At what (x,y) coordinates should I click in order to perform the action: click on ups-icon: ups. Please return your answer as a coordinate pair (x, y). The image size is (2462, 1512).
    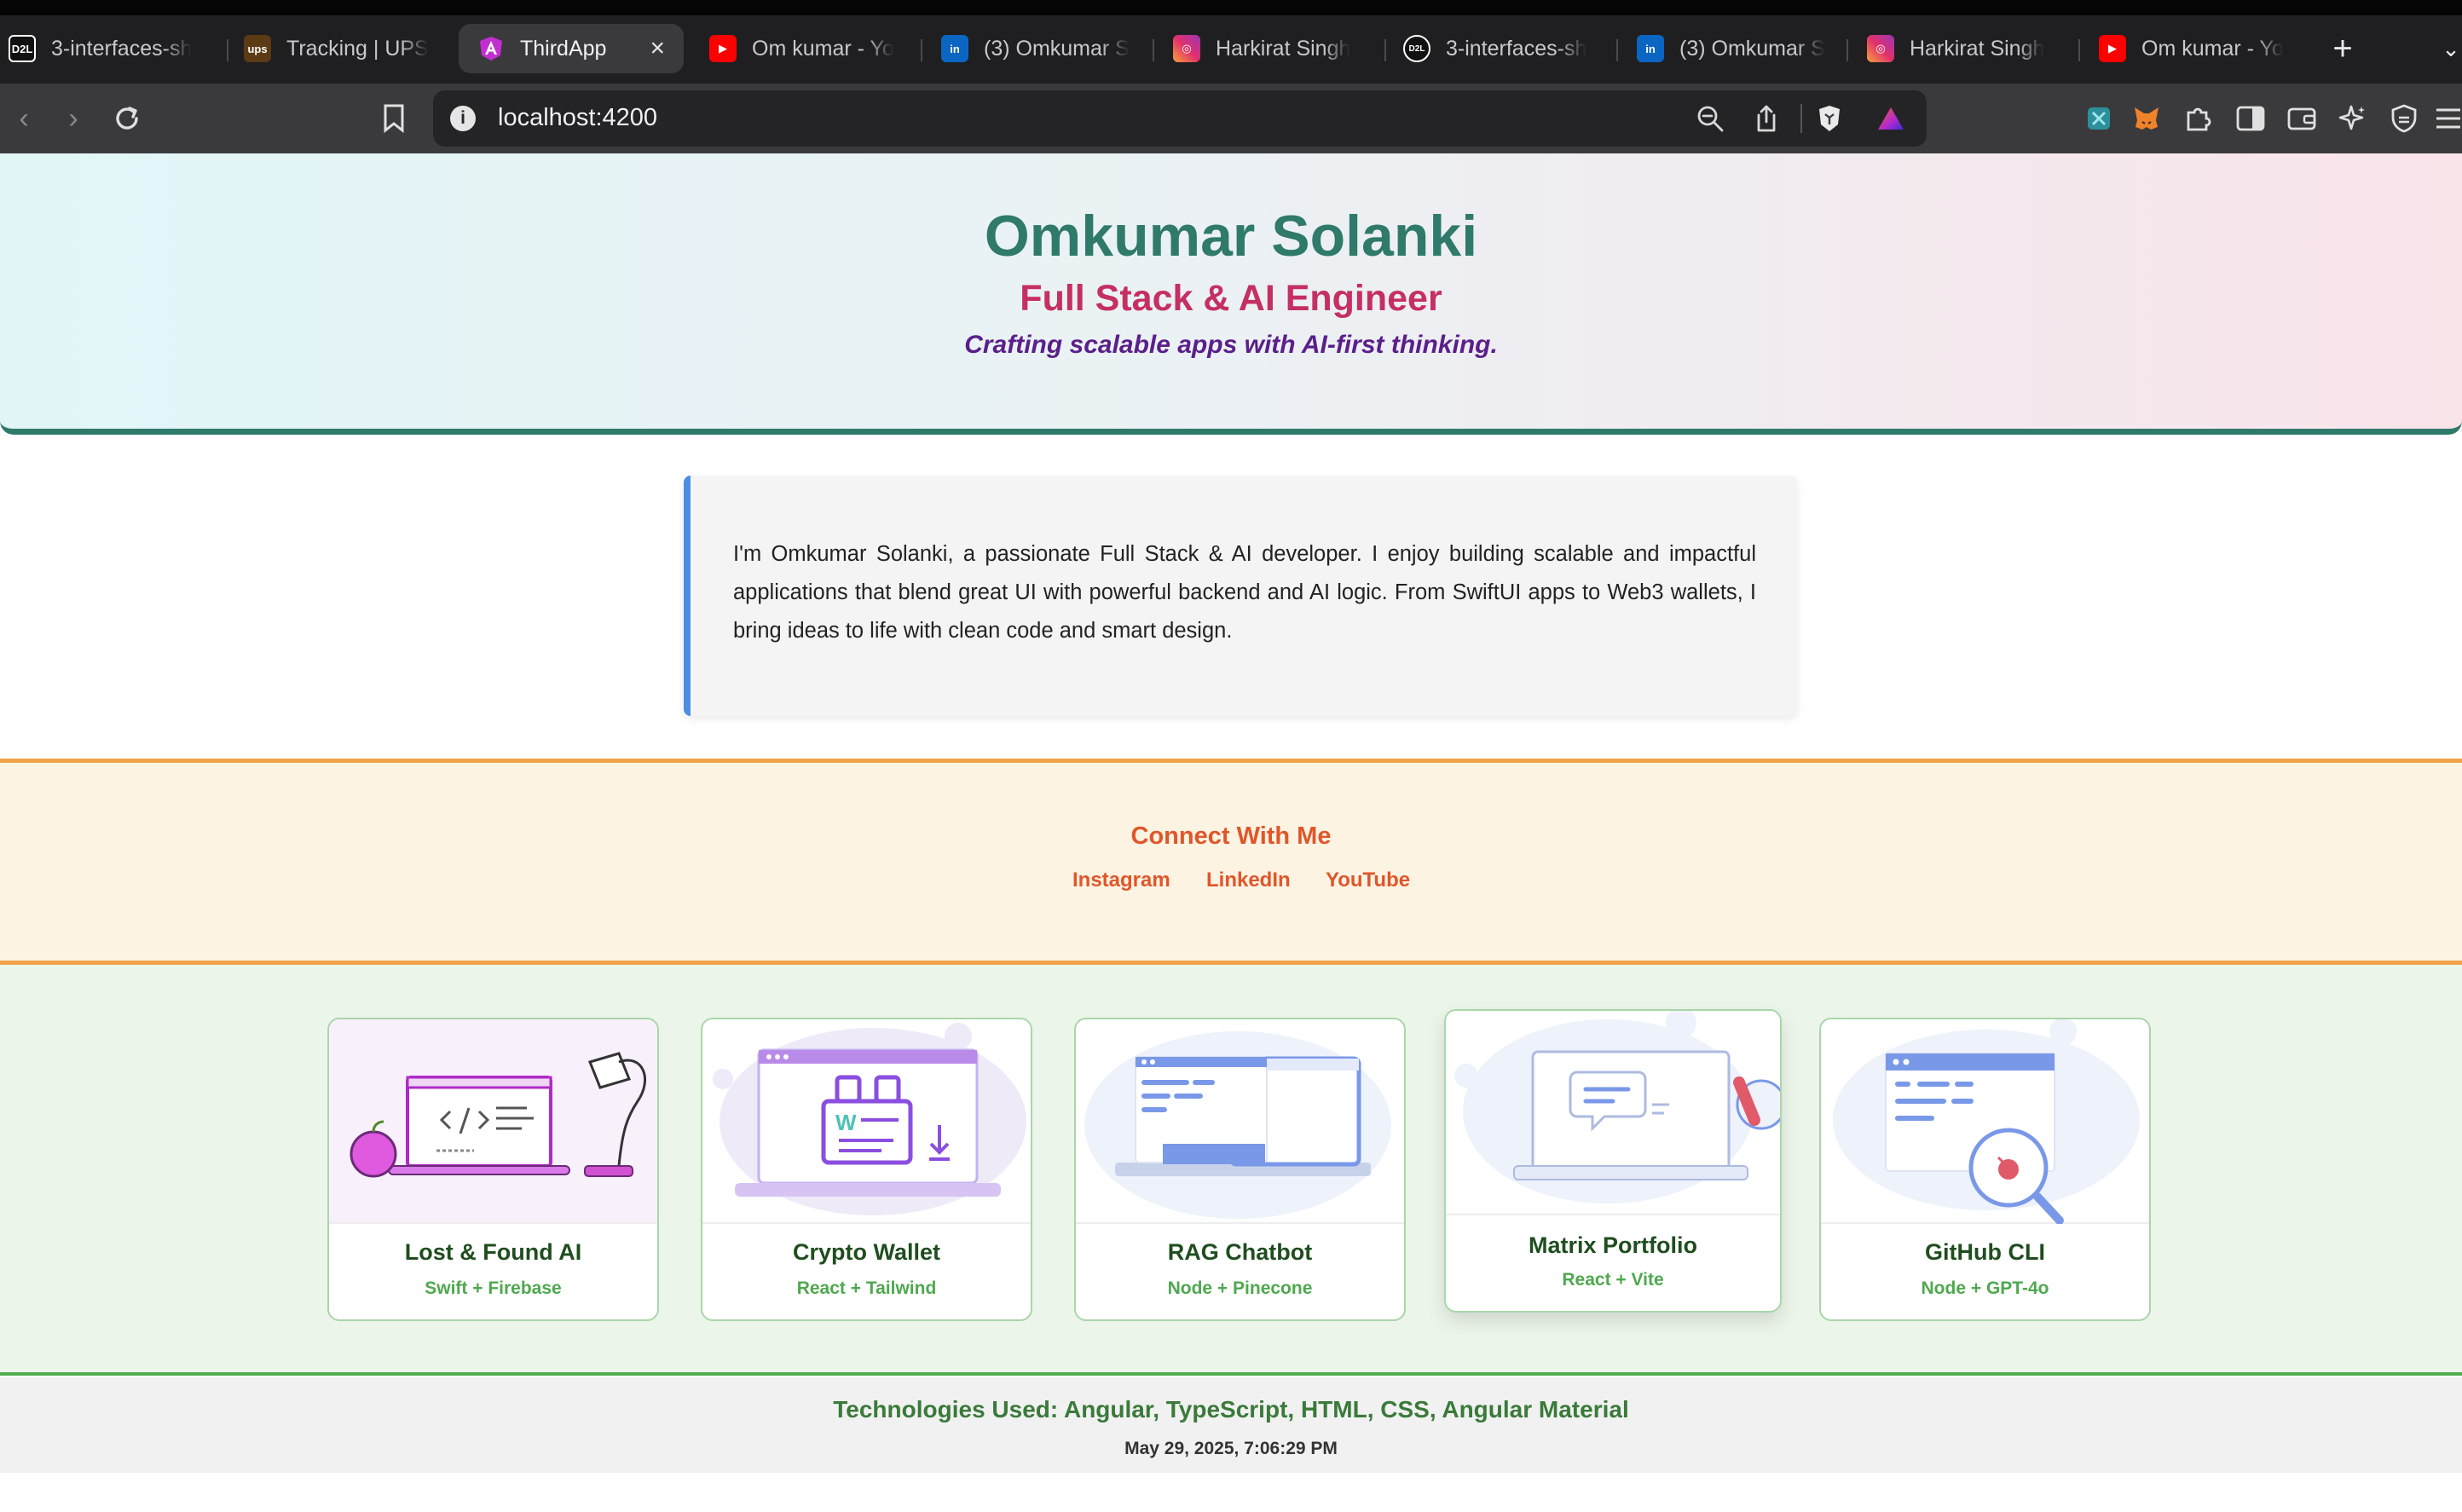
    Looking at the image, I should click on (257, 48).